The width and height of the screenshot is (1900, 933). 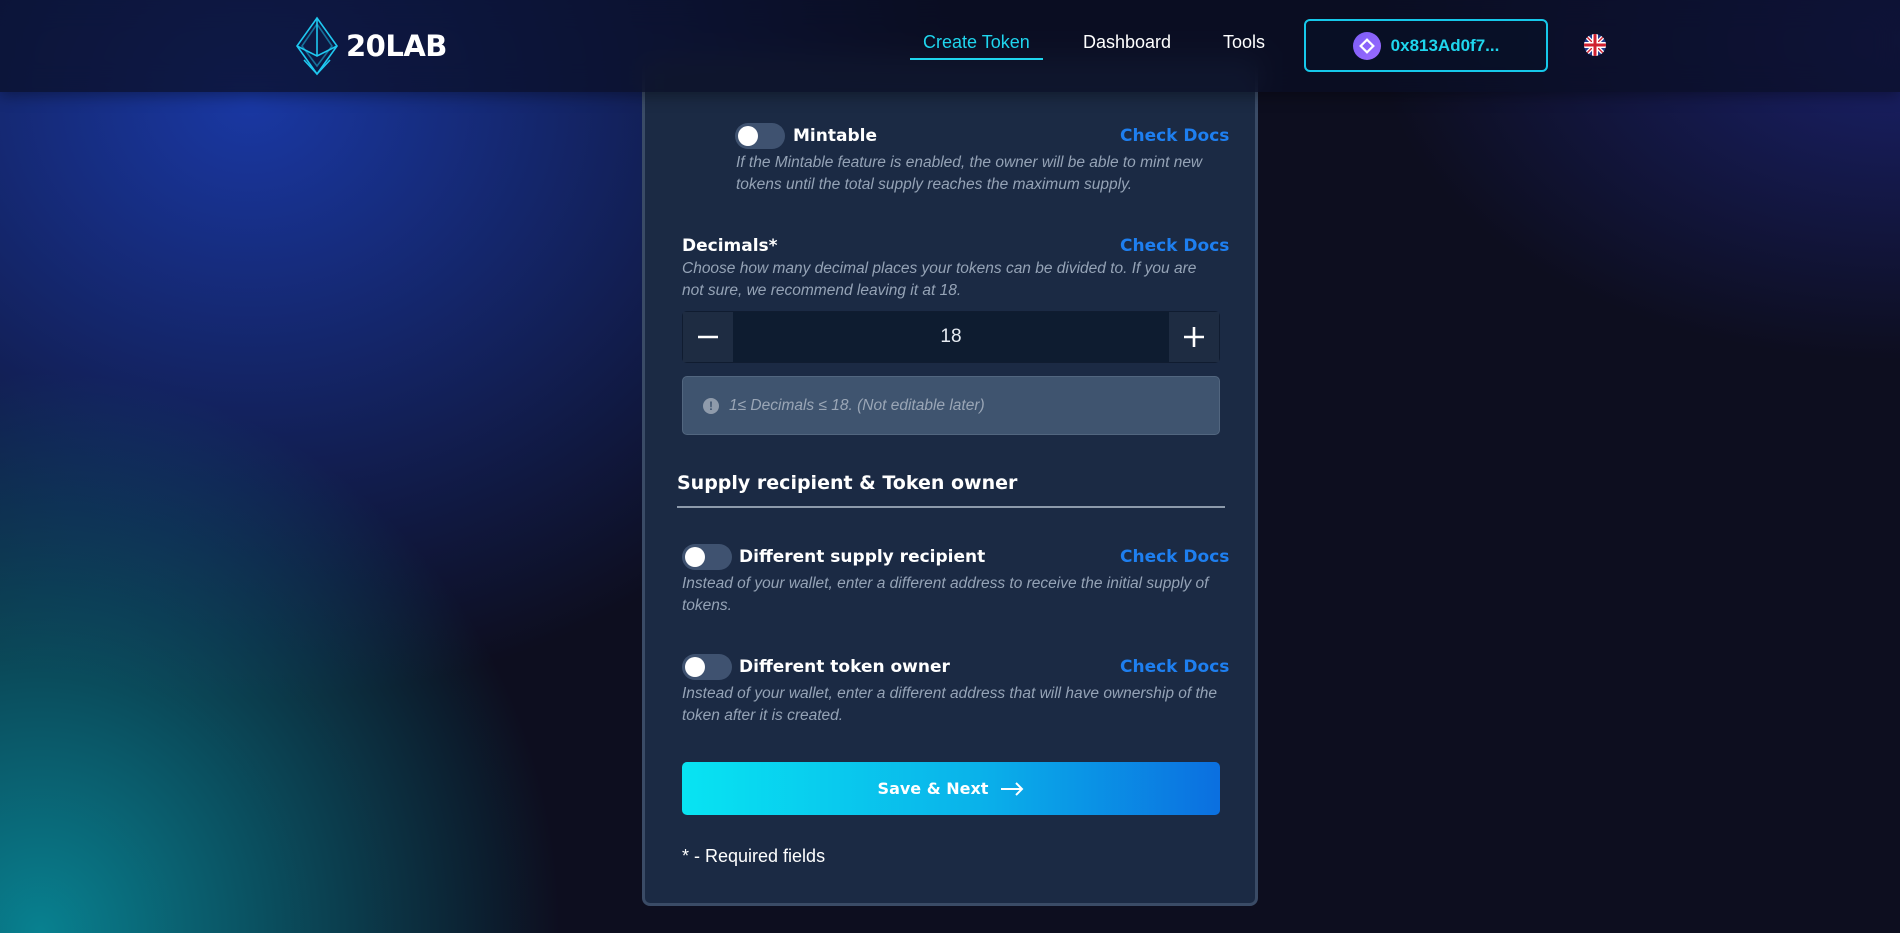 I want to click on decimals-hint-box: ! 1≤ Decimals ≤ 18. (Not editable later), so click(x=951, y=405).